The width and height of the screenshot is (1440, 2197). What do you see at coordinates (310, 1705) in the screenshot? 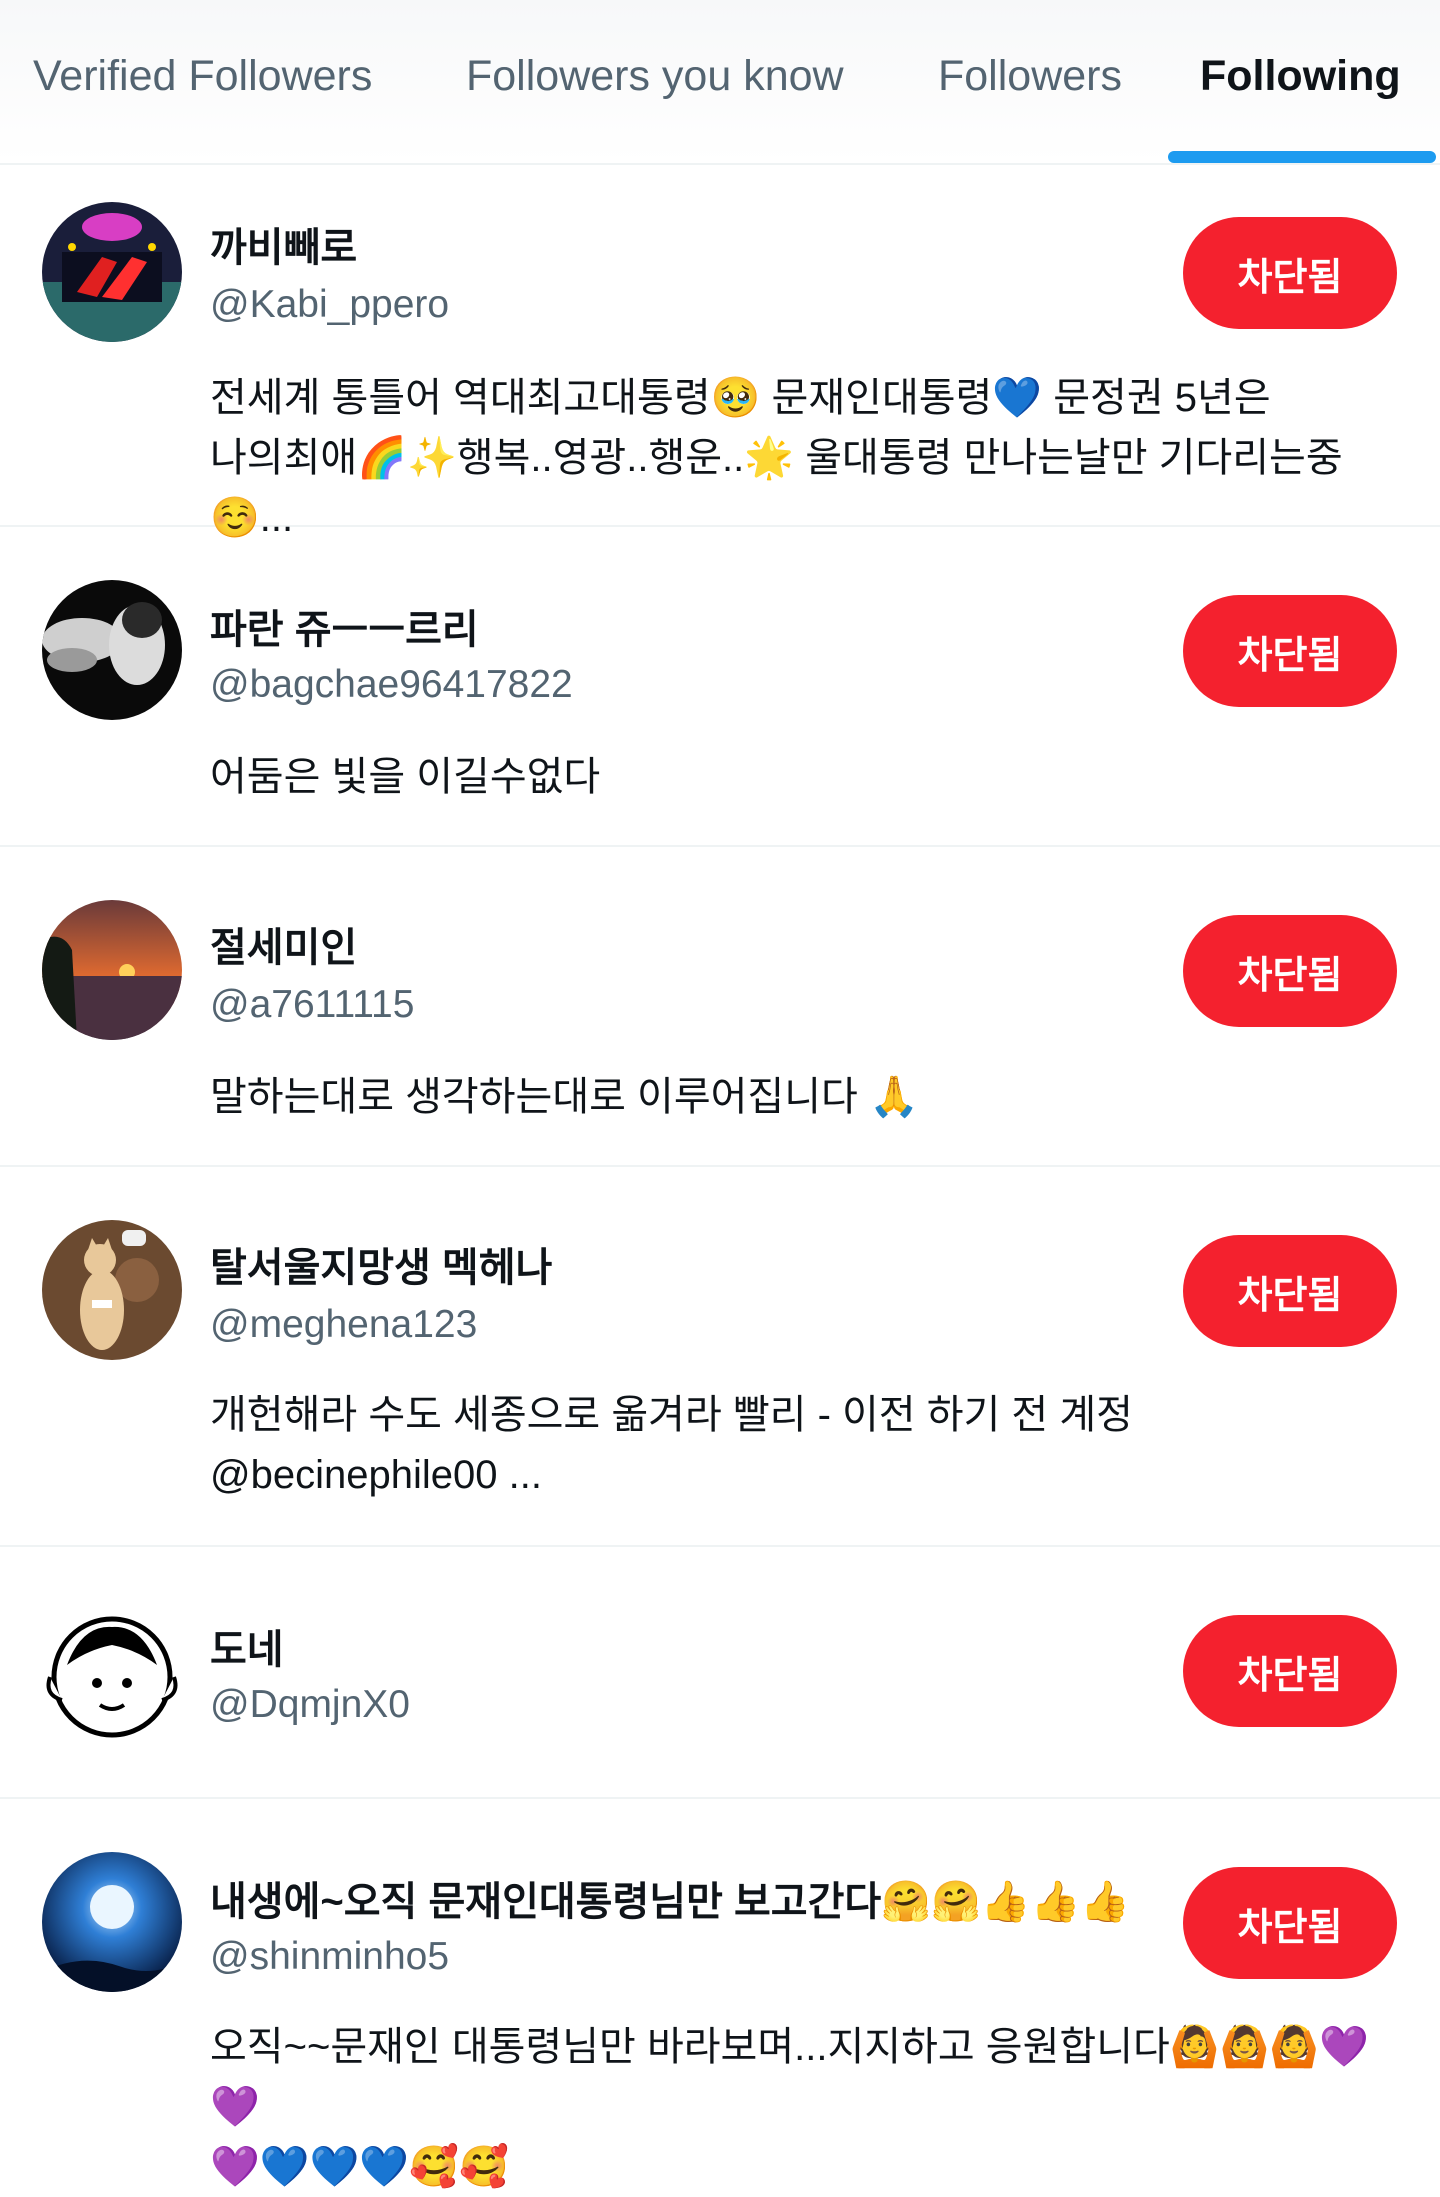
I see `user-handle: @DqmjnX0` at bounding box center [310, 1705].